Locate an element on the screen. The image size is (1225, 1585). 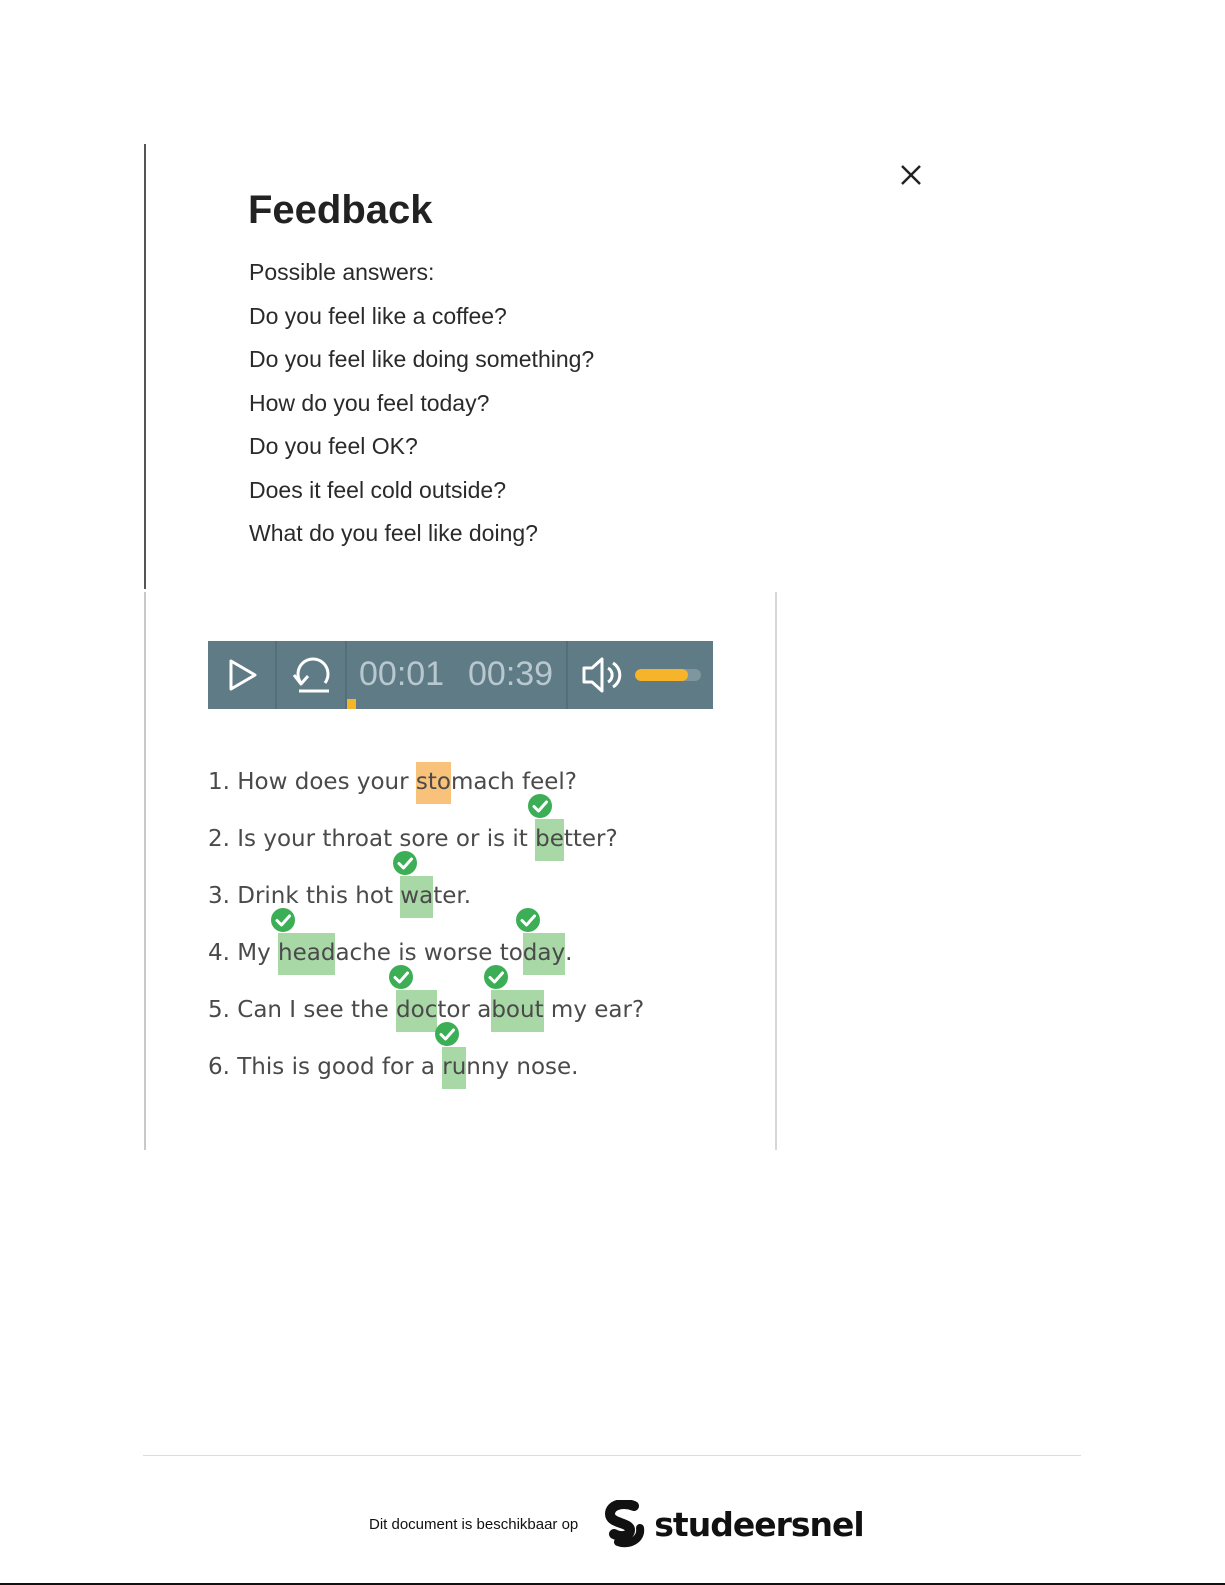
studeersnel-logo-icon is located at coordinates (625, 1524).